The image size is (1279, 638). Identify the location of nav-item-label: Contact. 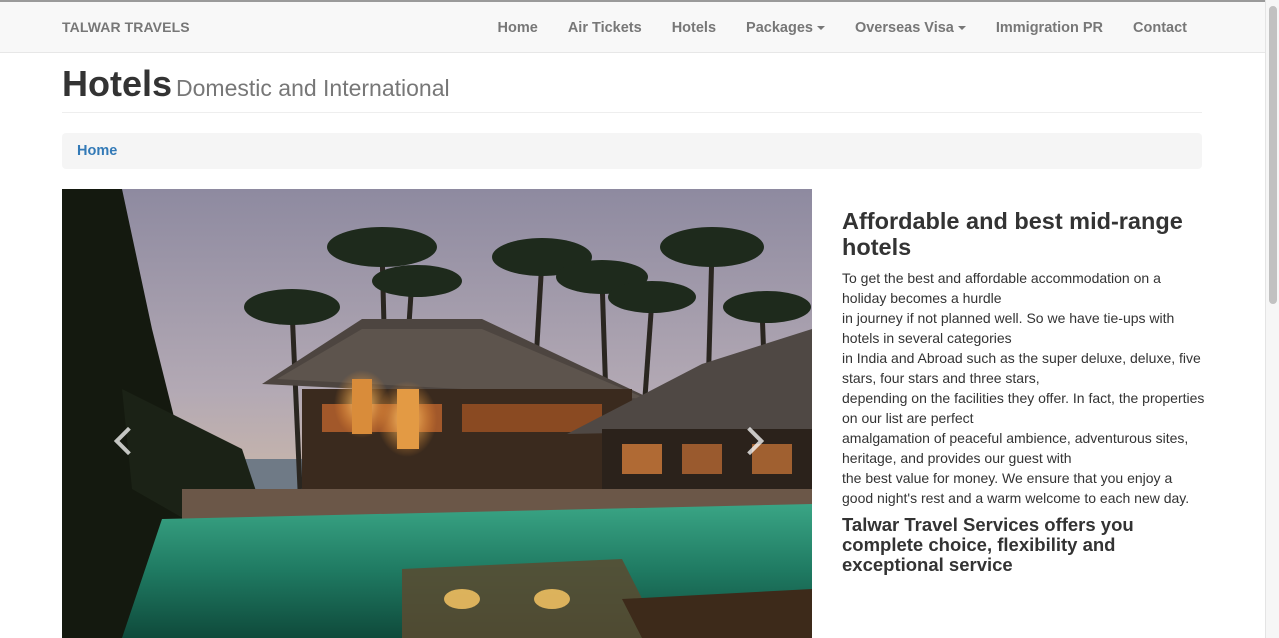
(1160, 27).